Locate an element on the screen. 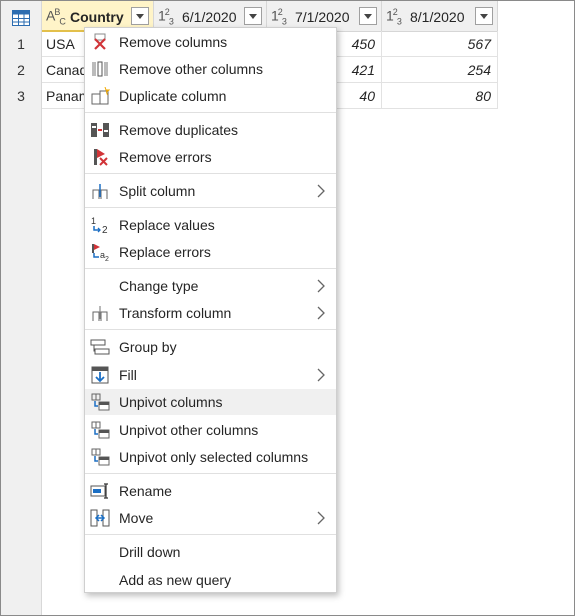 The height and width of the screenshot is (616, 575). menu-item-transform-column: Transform column is located at coordinates (210, 313).